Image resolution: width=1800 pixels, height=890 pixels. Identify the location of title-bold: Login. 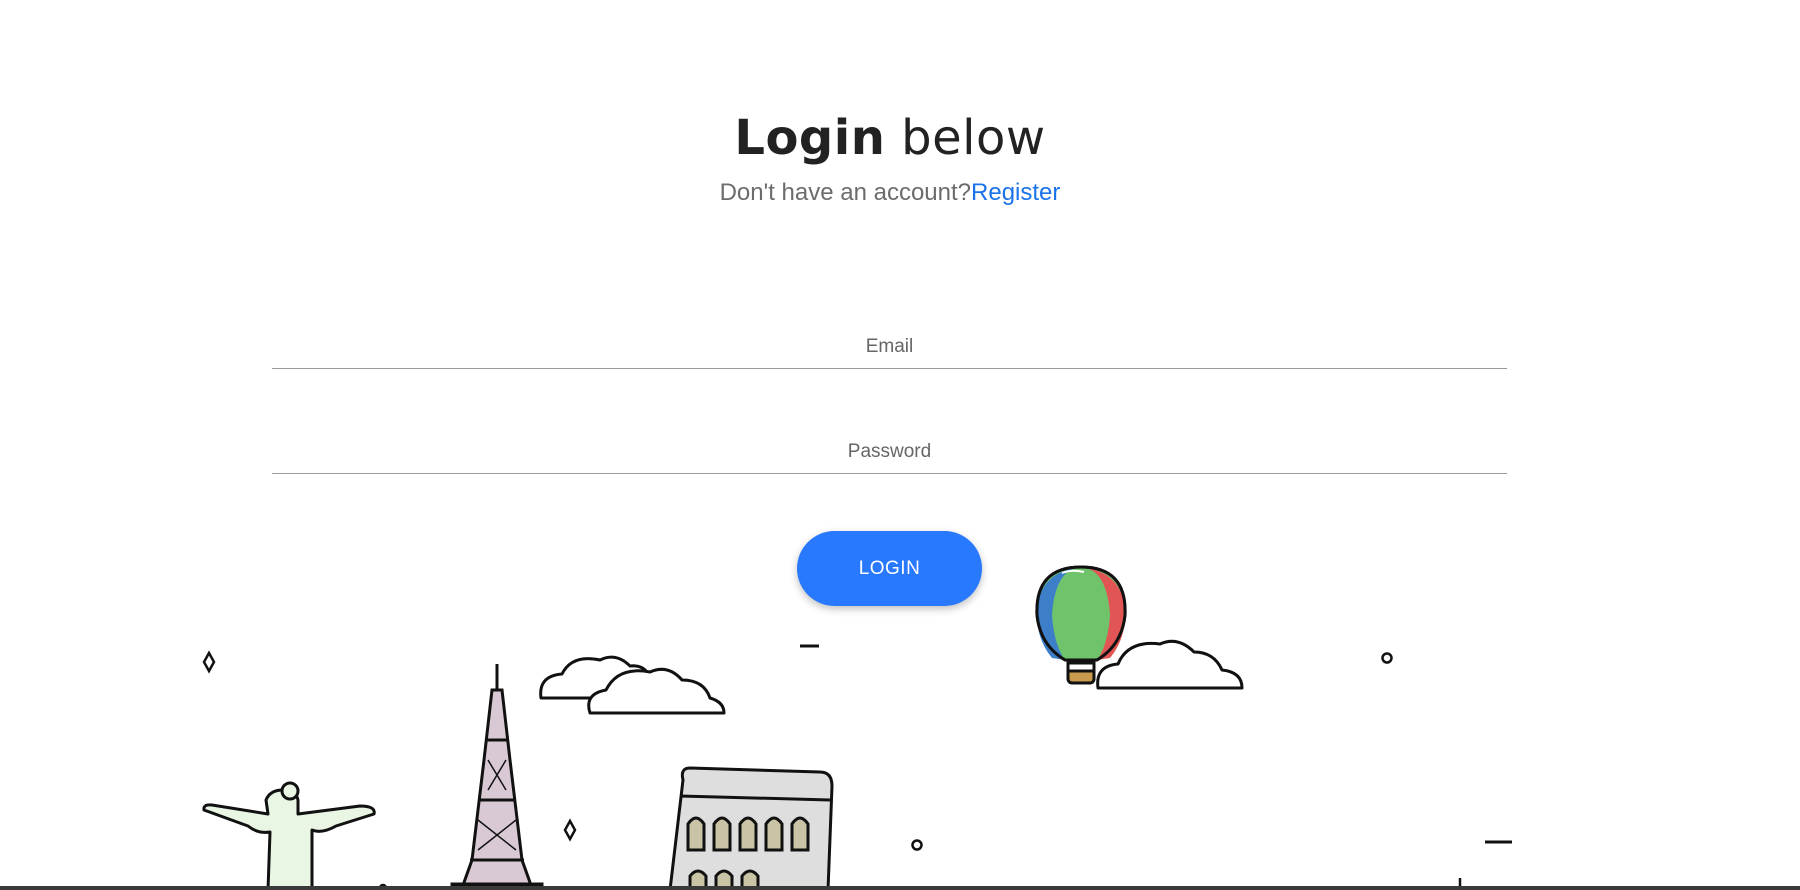
(810, 138).